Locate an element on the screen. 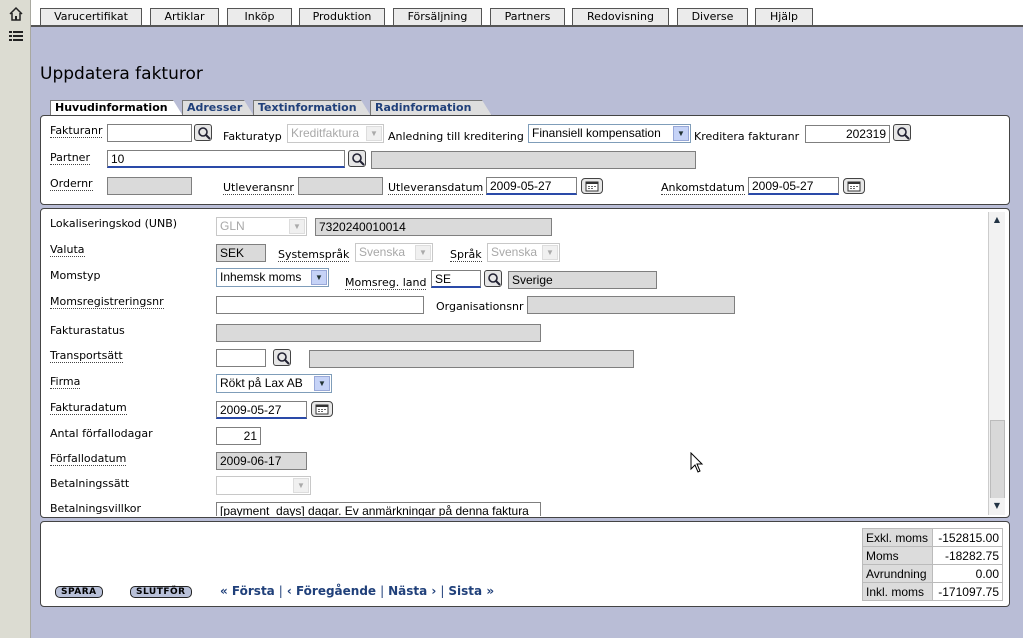 The image size is (1023, 638). menu-redovisning: Redovisning is located at coordinates (620, 17).